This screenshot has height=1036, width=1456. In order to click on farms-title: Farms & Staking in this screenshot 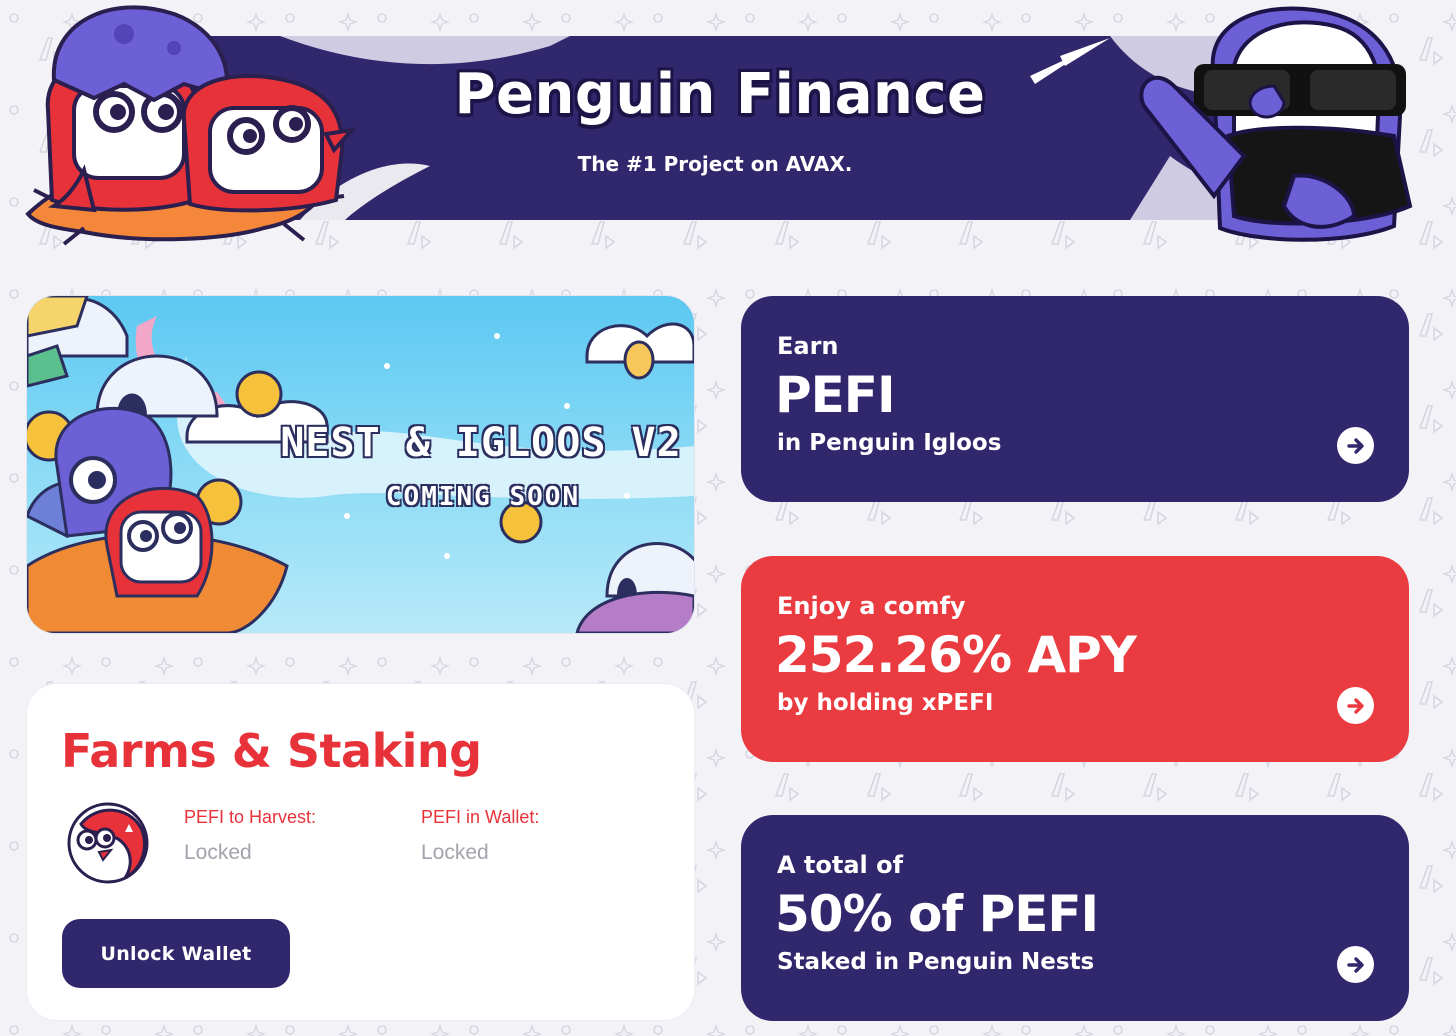, I will do `click(271, 751)`.